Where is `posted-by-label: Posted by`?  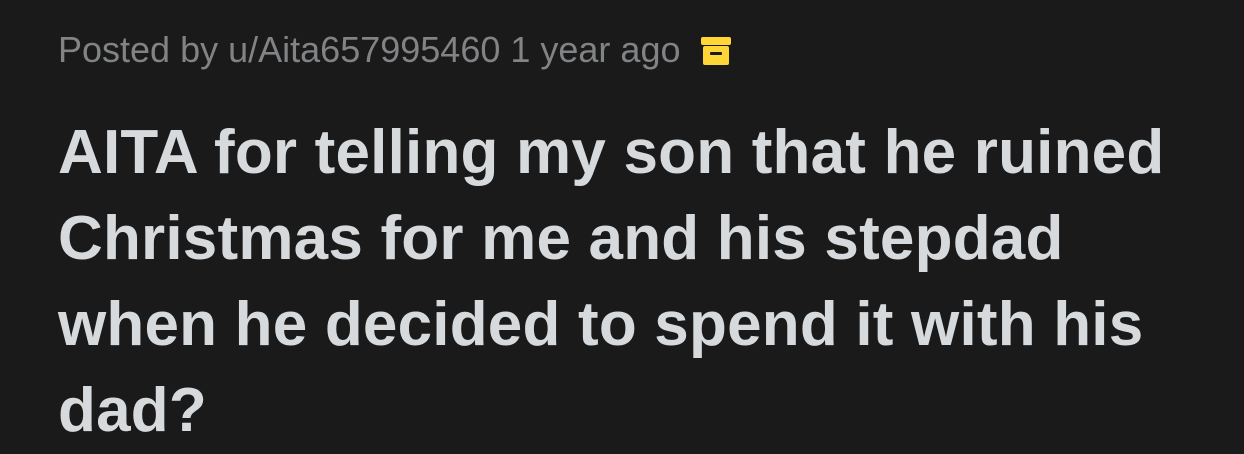 posted-by-label: Posted by is located at coordinates (138, 49).